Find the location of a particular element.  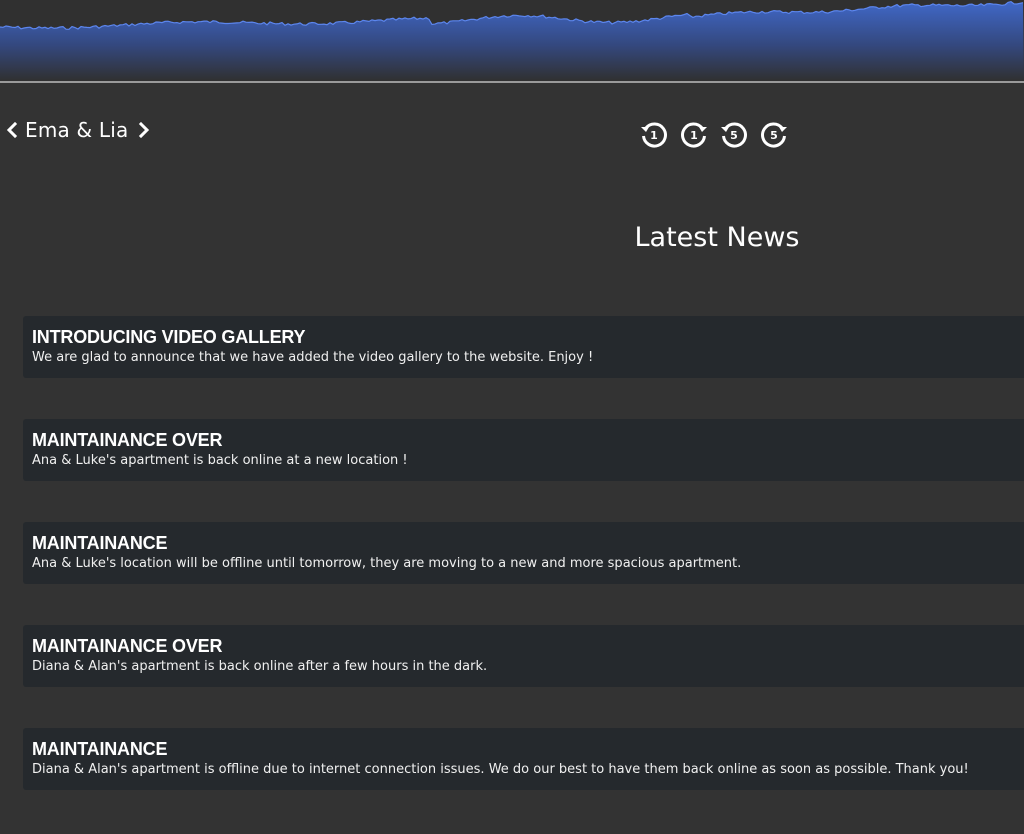

news-headline: INTRODUCING VIDEO GALLERY is located at coordinates (169, 337).